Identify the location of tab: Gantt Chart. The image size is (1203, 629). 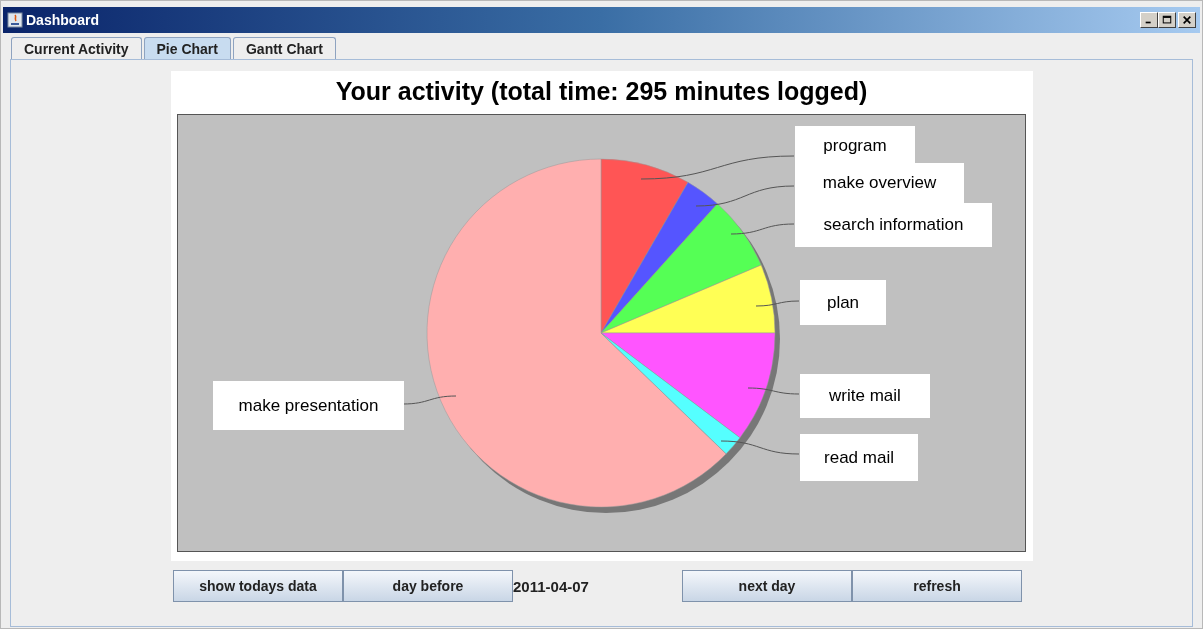
(284, 48).